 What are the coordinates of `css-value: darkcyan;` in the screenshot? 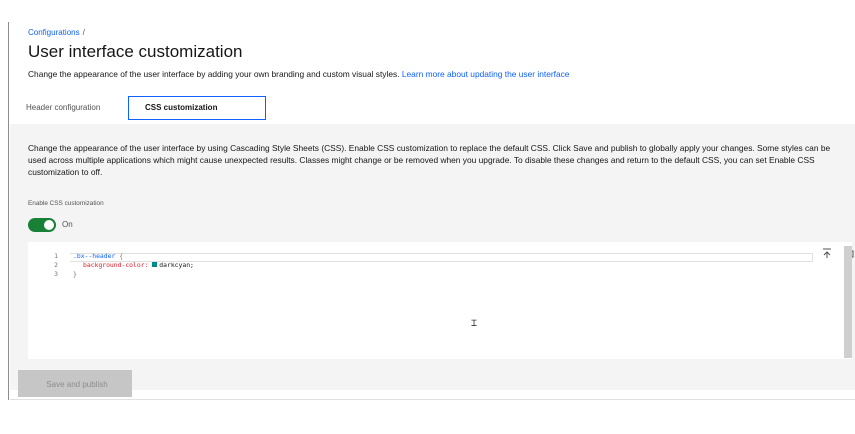 It's located at (176, 264).